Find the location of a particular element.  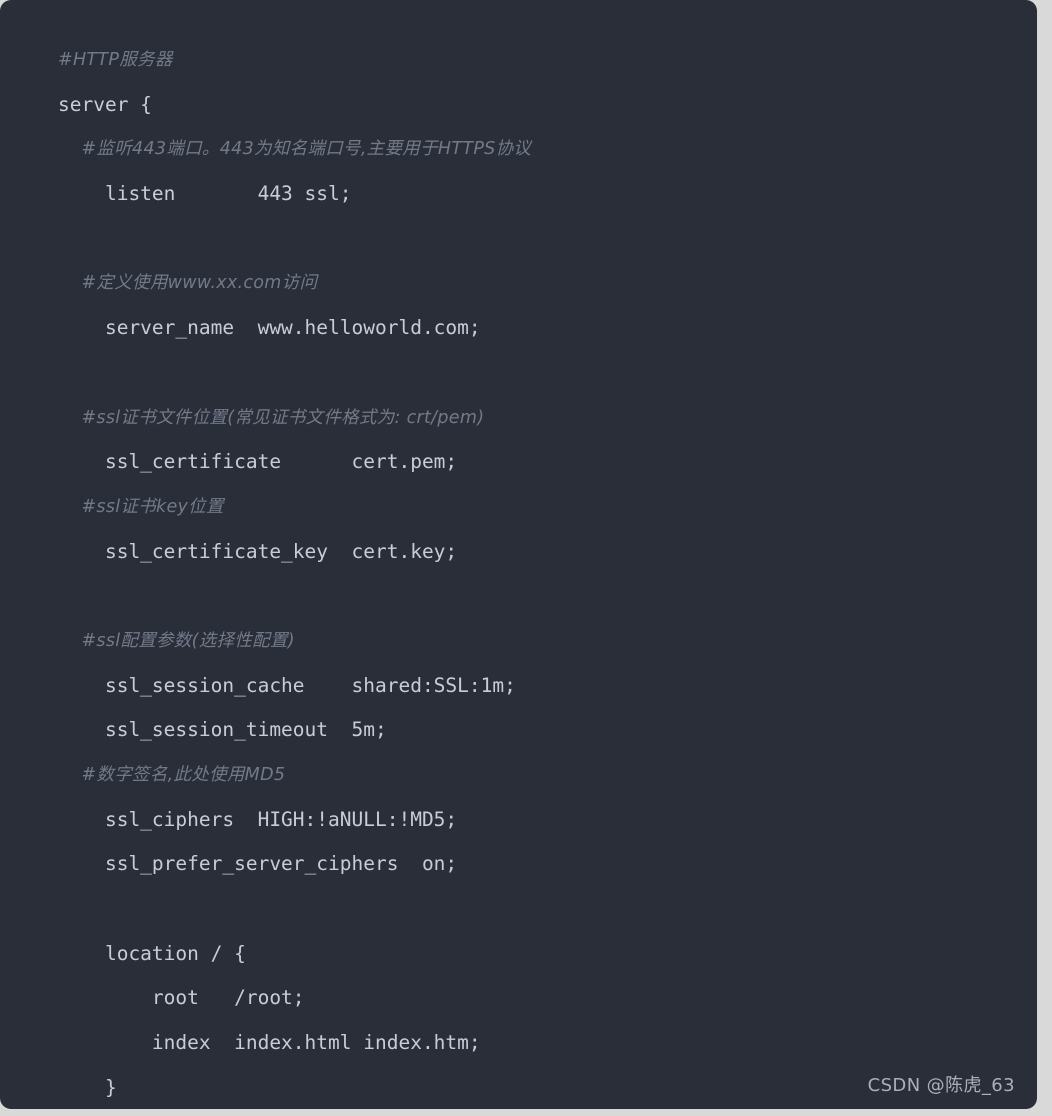

code-line: ssl_session_cache shared:SSL:1m; is located at coordinates (287, 685).